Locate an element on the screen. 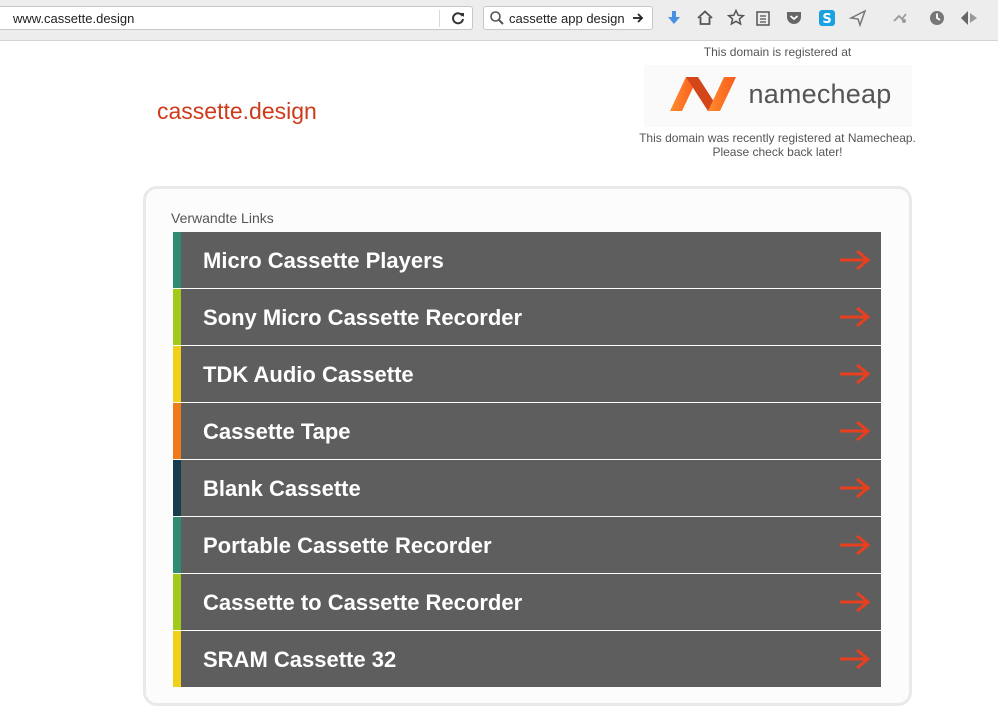 This screenshot has width=998, height=706. reading-list-icon is located at coordinates (763, 18).